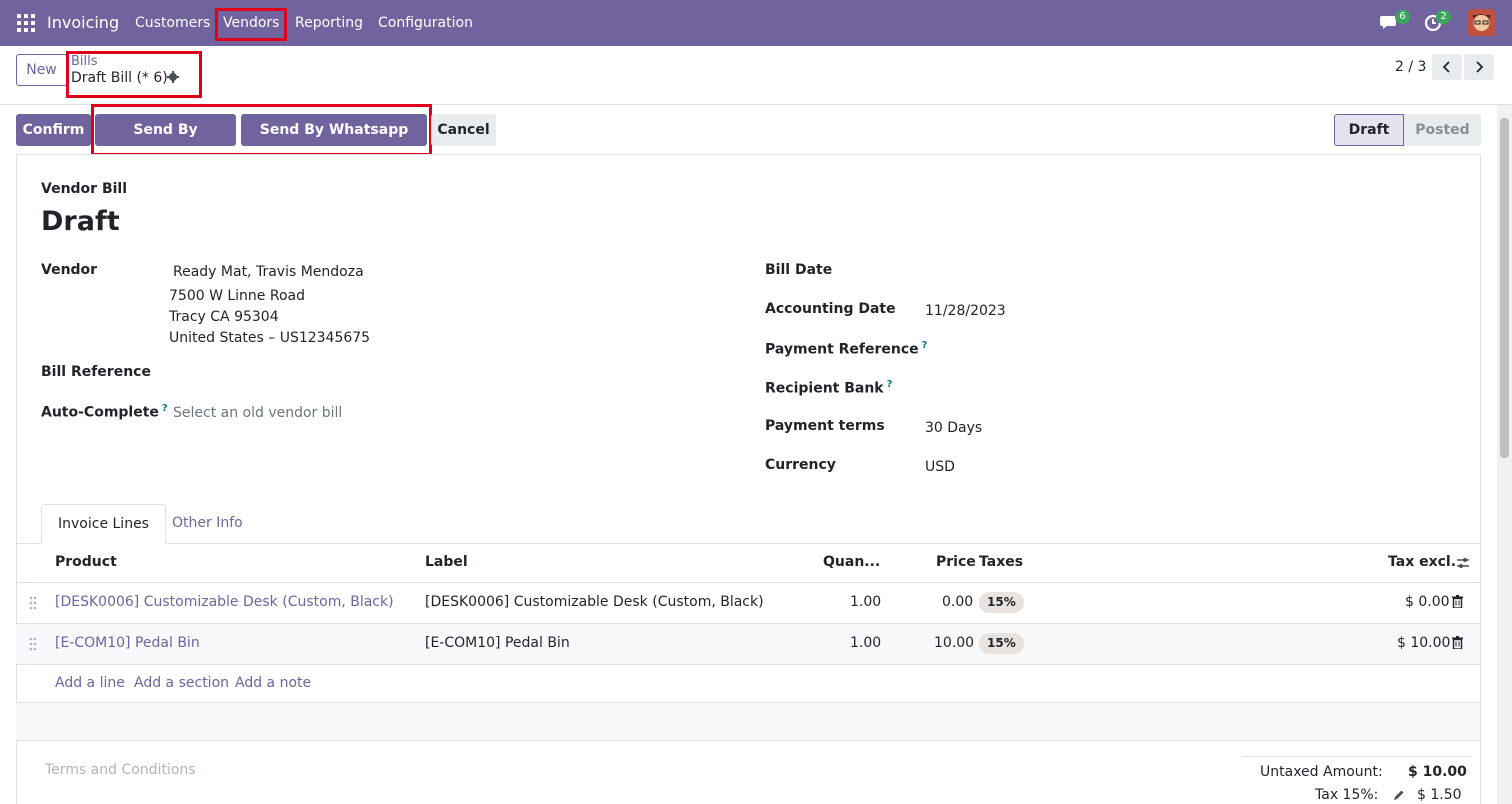 The height and width of the screenshot is (804, 1512). What do you see at coordinates (446, 562) in the screenshot?
I see `column-label: Label` at bounding box center [446, 562].